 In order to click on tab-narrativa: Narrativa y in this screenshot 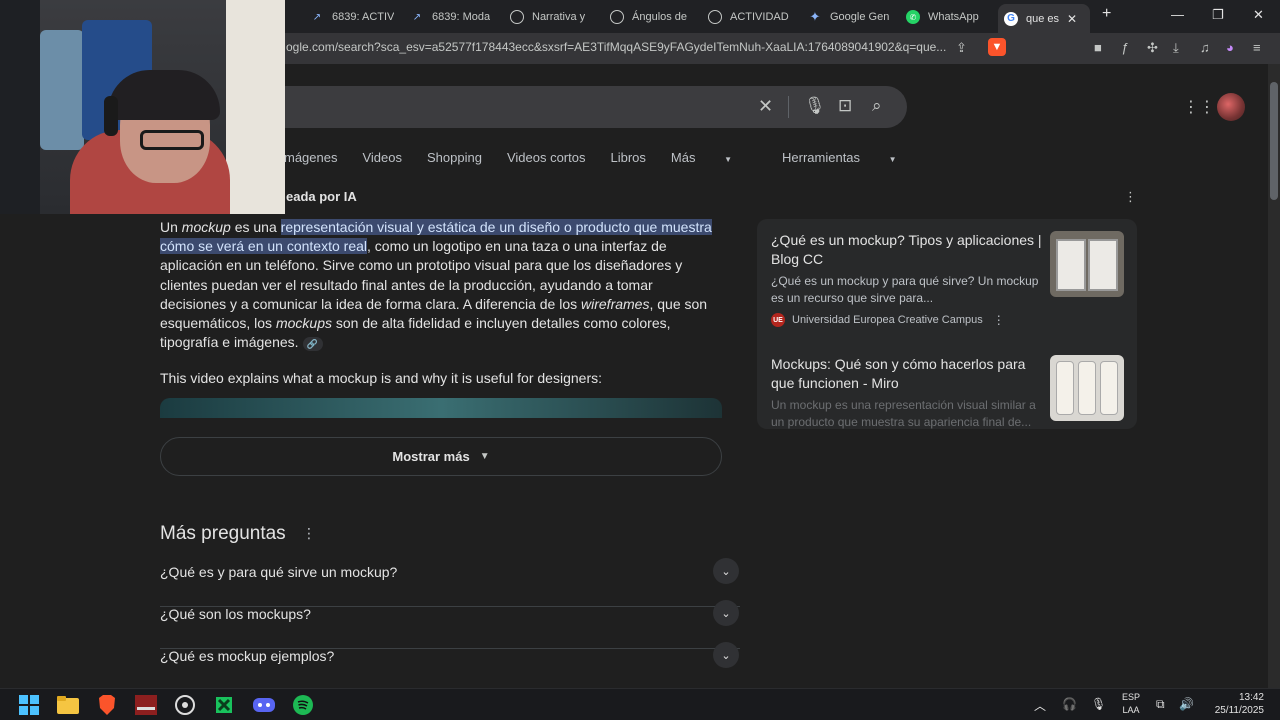, I will do `click(547, 17)`.